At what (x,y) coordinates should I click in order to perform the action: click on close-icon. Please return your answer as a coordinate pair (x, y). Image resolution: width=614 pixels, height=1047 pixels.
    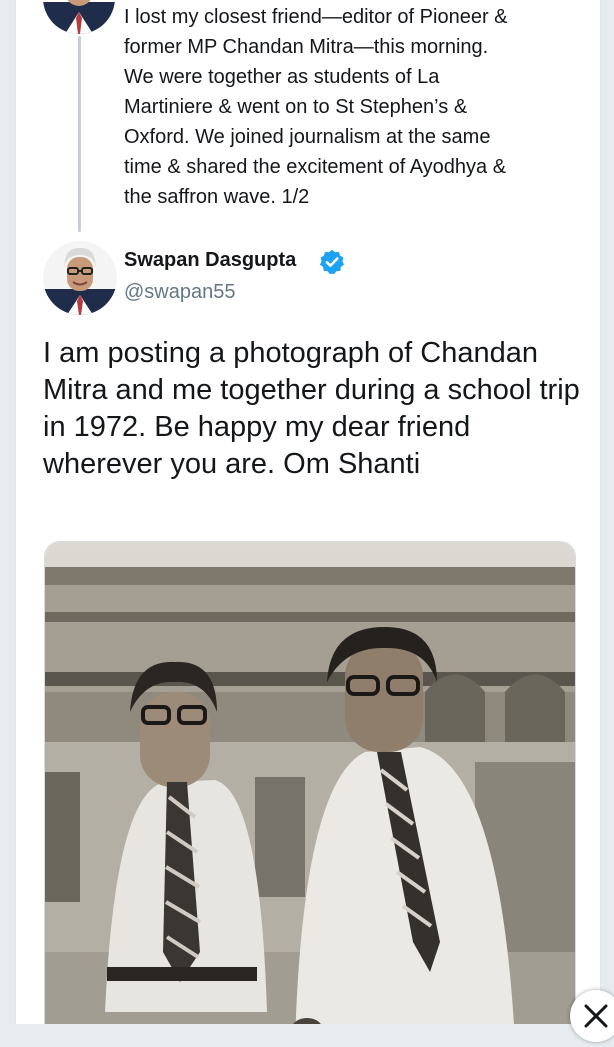
    Looking at the image, I should click on (596, 1016).